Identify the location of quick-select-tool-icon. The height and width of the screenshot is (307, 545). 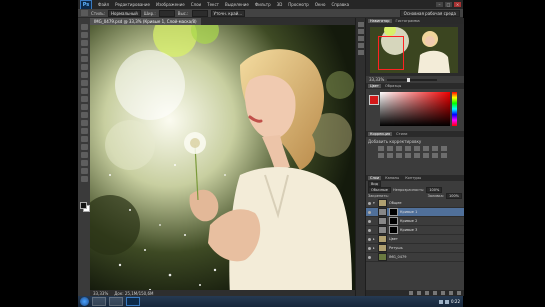
(84, 51).